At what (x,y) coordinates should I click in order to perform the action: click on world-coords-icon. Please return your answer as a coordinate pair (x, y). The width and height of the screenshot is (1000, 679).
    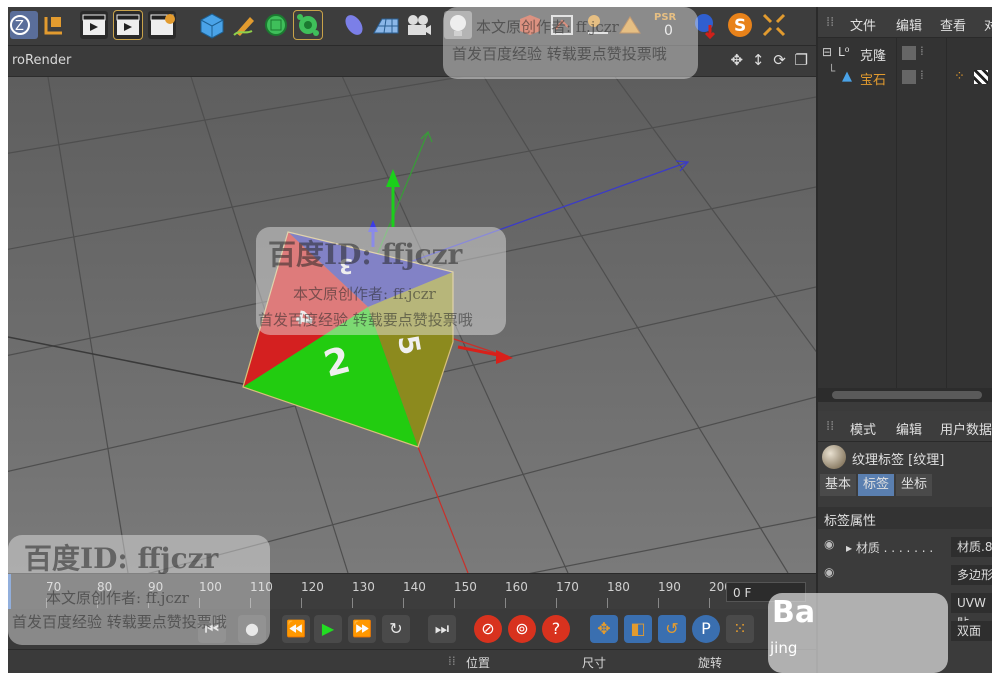
    Looking at the image, I should click on (54, 25).